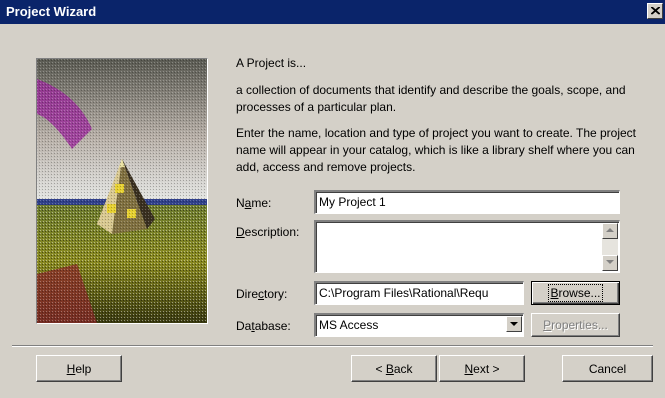 The height and width of the screenshot is (398, 665). I want to click on separator, so click(332, 346).